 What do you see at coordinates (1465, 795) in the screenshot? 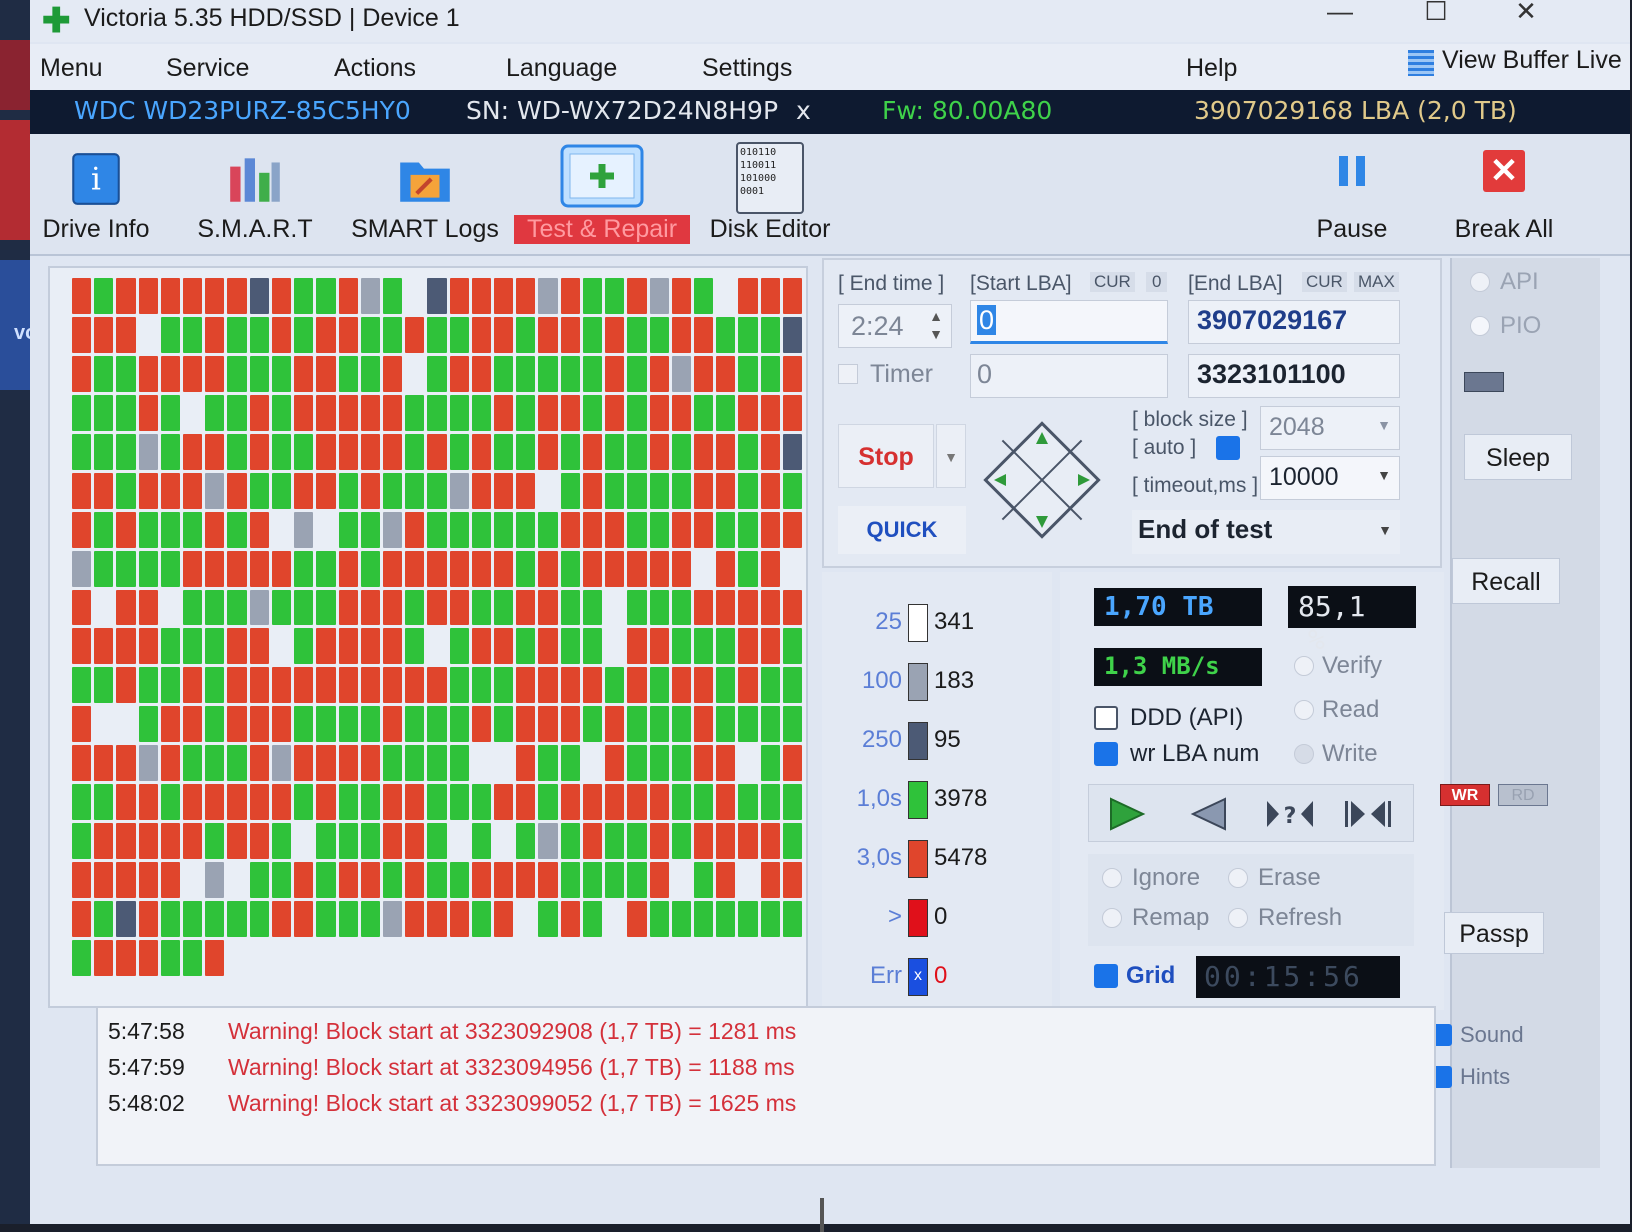
I see `wr-indicator: WR` at bounding box center [1465, 795].